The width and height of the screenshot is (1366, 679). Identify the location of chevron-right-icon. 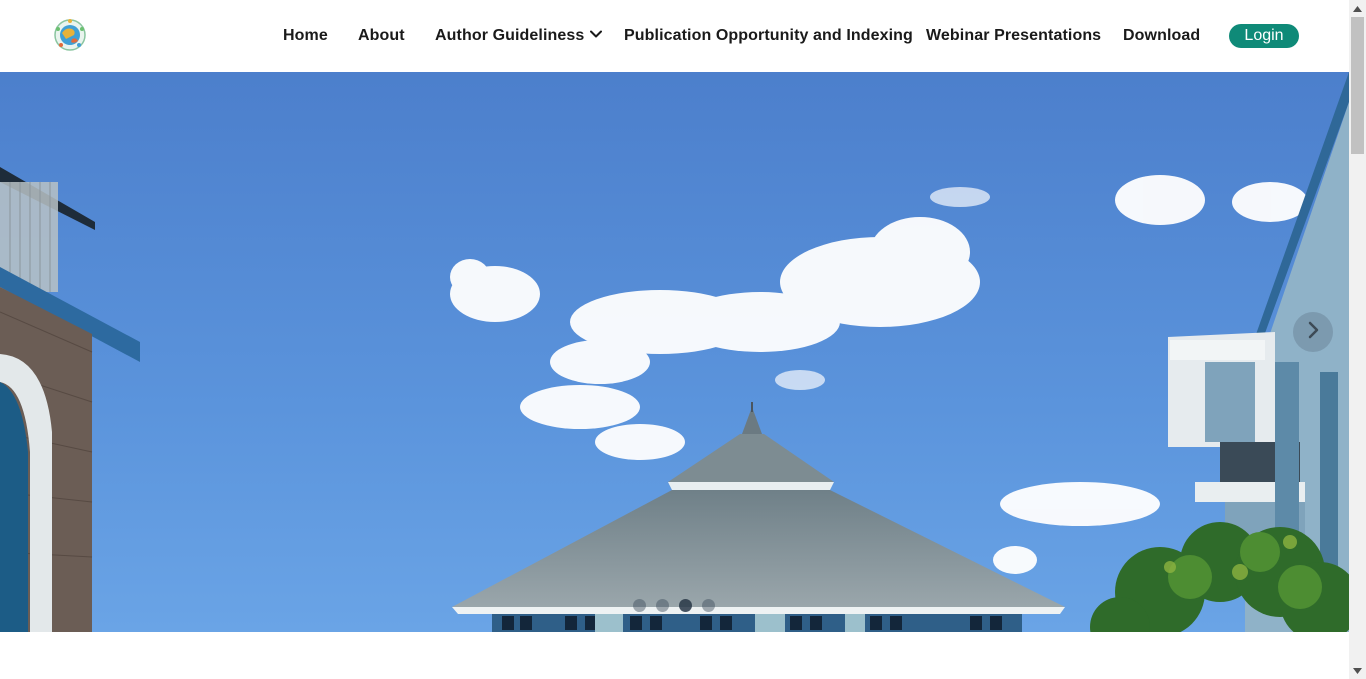
(1313, 332).